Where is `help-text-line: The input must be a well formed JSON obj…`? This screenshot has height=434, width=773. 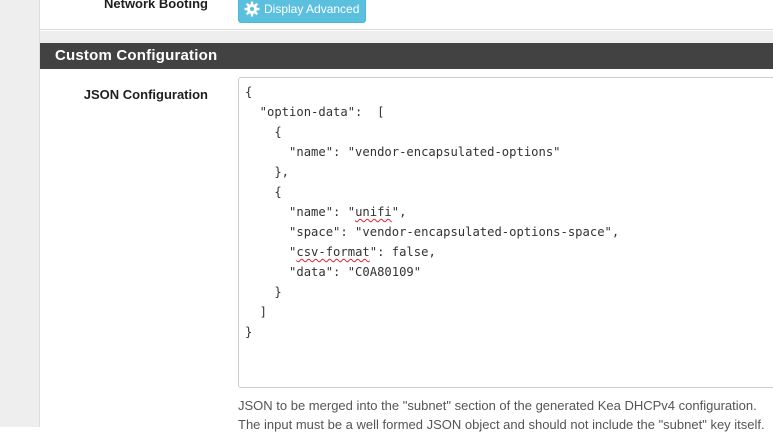 help-text-line: The input must be a well formed JSON obj… is located at coordinates (501, 424).